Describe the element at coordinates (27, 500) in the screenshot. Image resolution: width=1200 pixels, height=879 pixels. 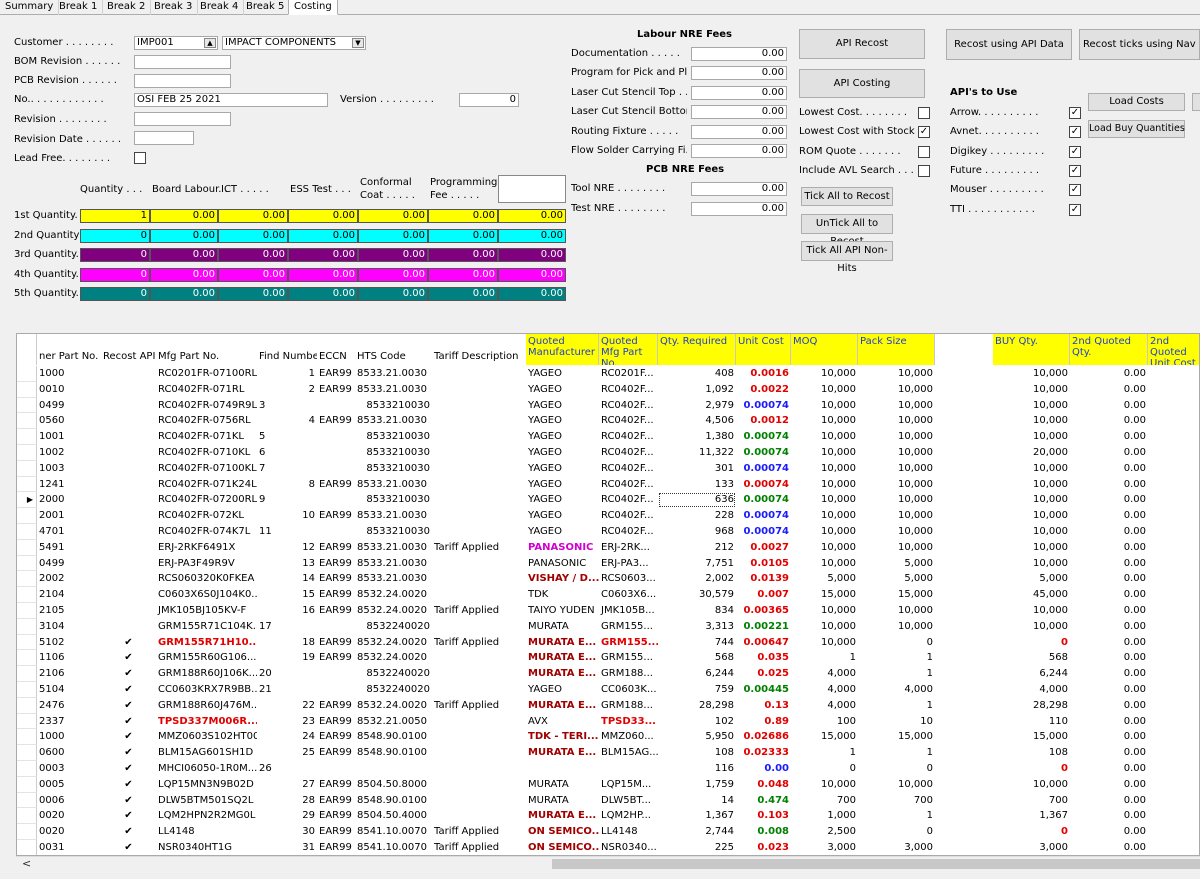
I see `row-selector: ▶` at that location.